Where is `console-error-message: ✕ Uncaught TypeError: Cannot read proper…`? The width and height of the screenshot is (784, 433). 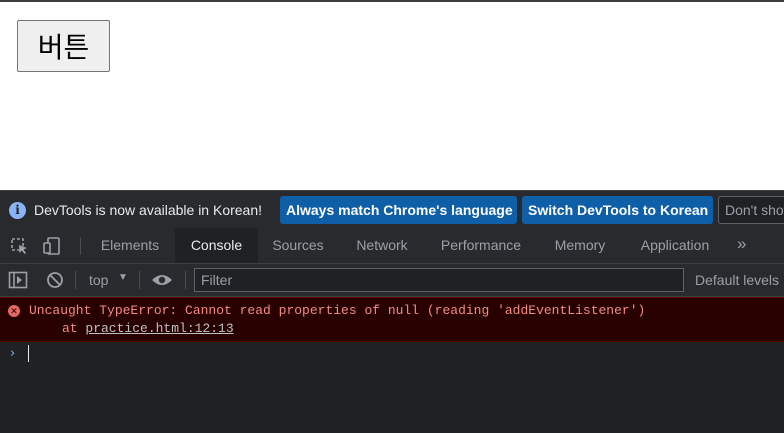
console-error-message: ✕ Uncaught TypeError: Cannot read proper… is located at coordinates (392, 319).